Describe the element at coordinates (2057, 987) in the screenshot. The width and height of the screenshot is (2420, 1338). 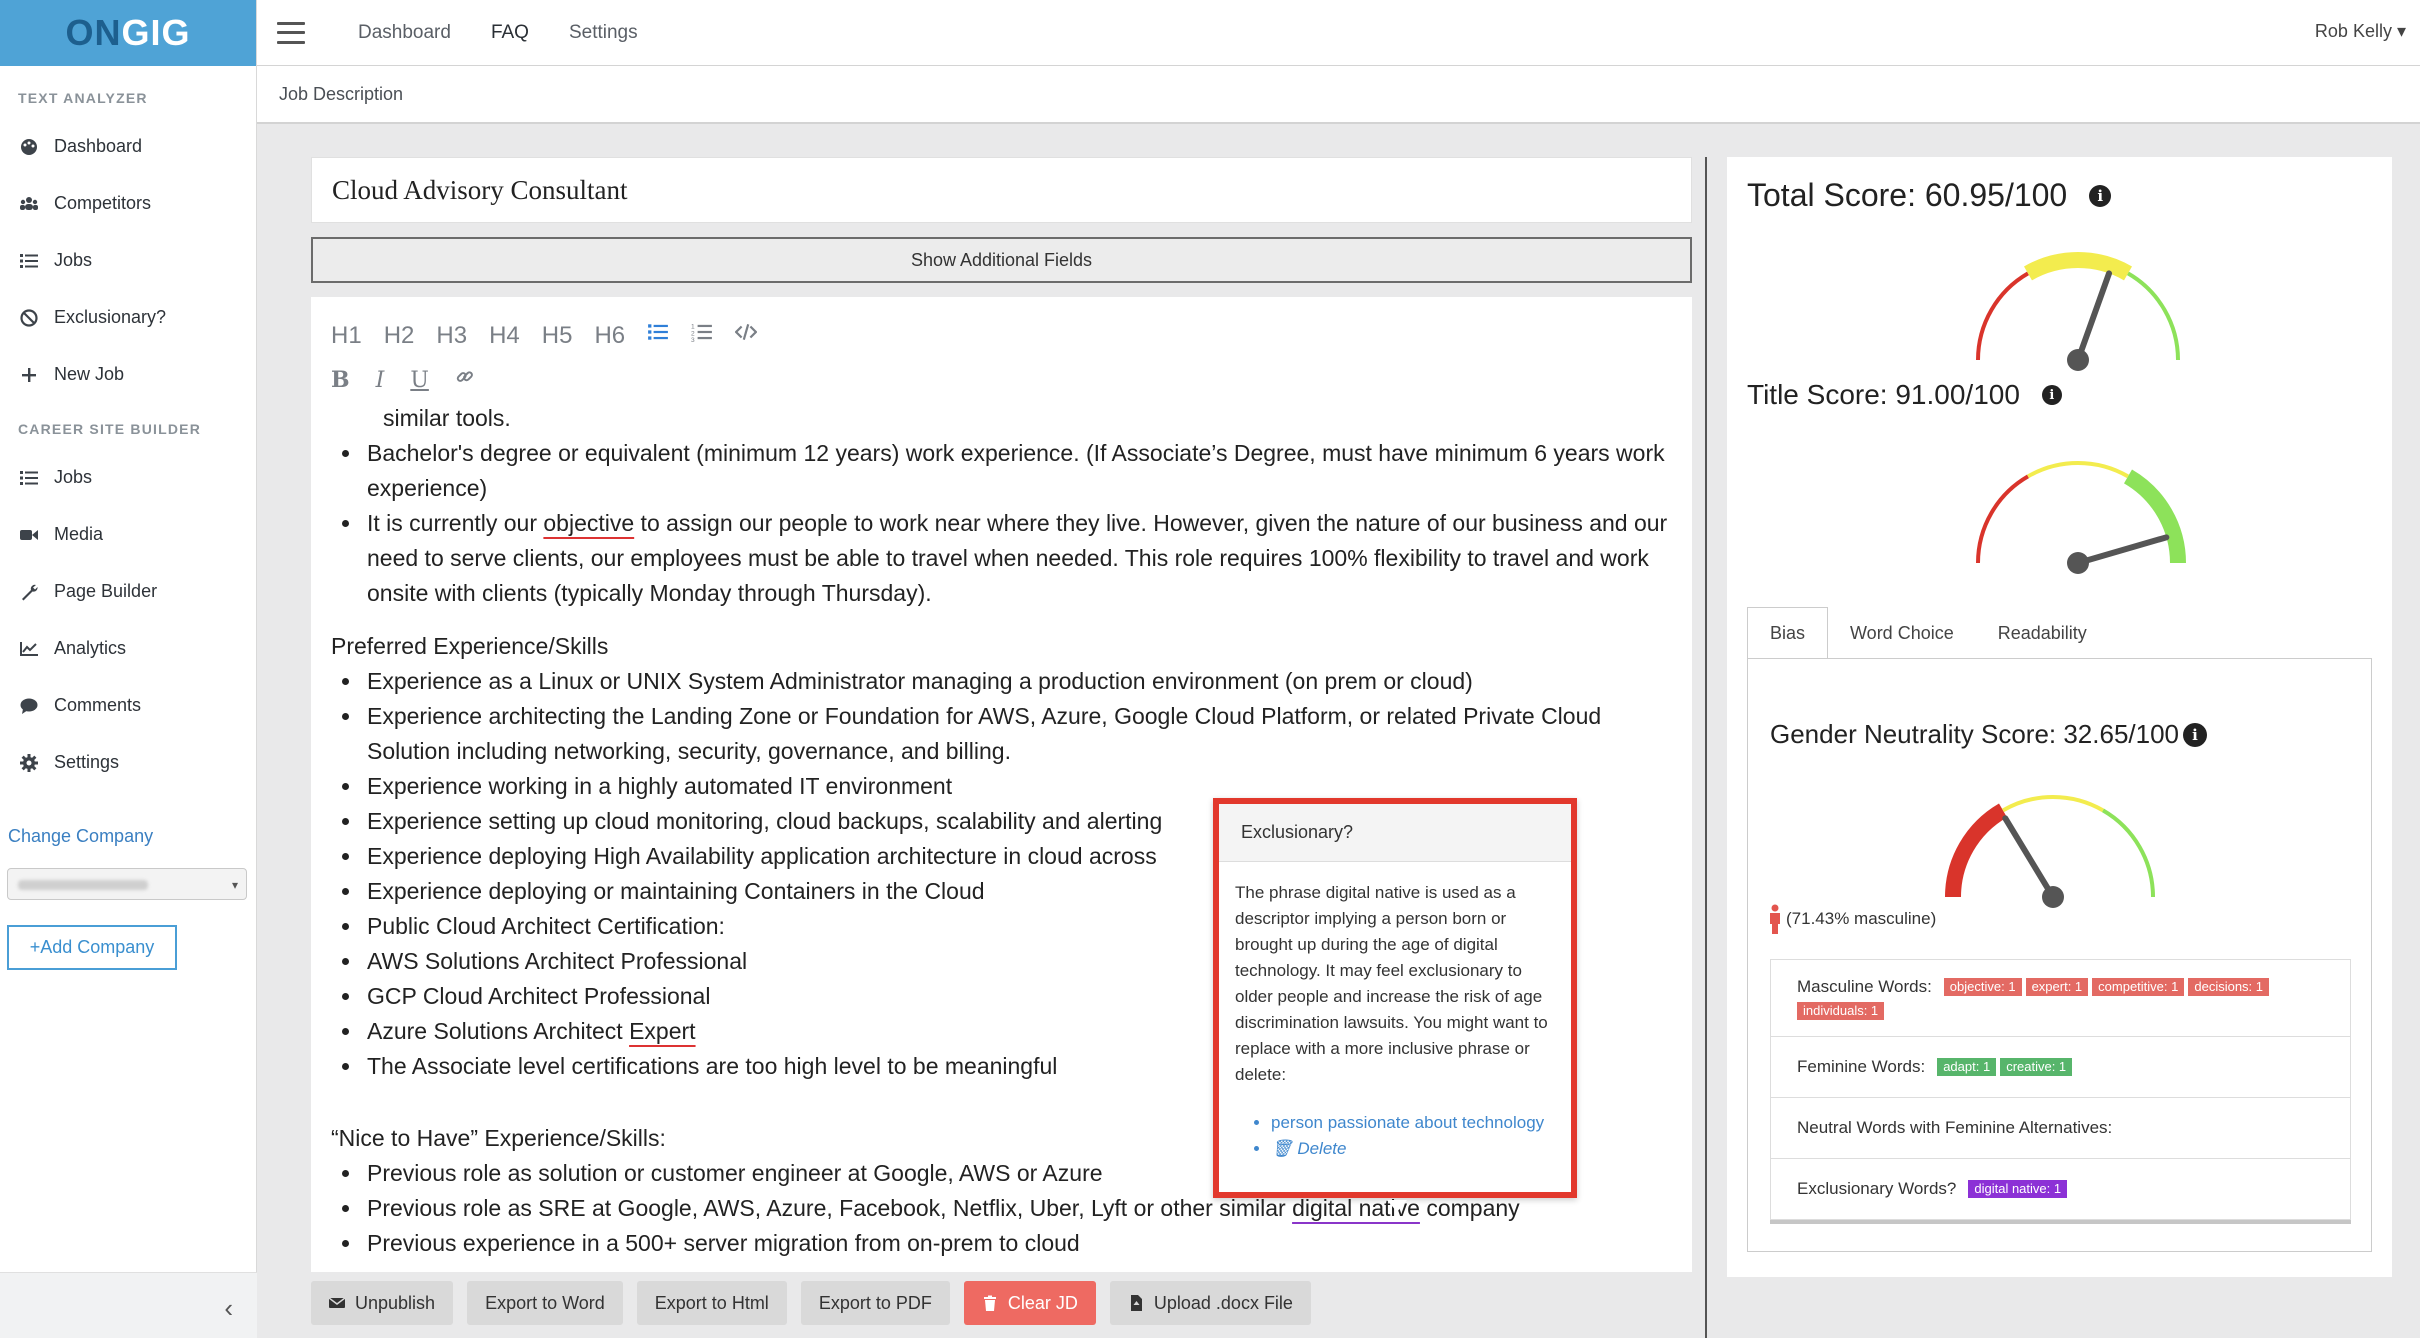
I see `word-tag: expert: 1` at that location.